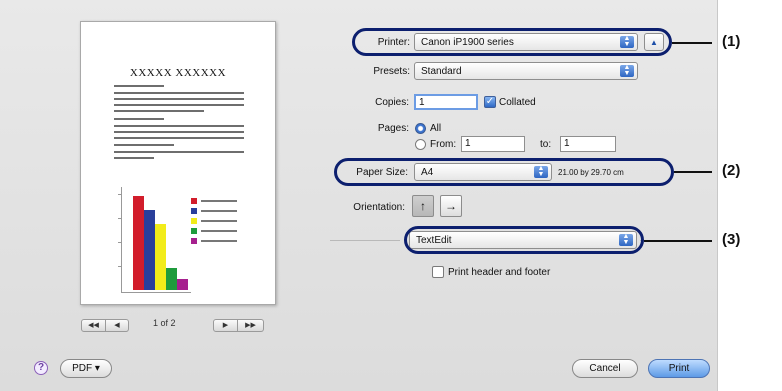  Describe the element at coordinates (446, 102) in the screenshot. I see `copies-field: 1` at that location.